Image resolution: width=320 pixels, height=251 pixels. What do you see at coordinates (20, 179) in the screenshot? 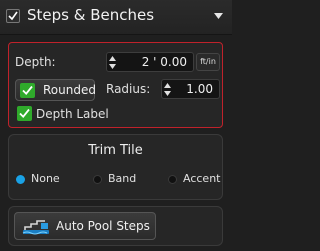
I see `radio-none` at bounding box center [20, 179].